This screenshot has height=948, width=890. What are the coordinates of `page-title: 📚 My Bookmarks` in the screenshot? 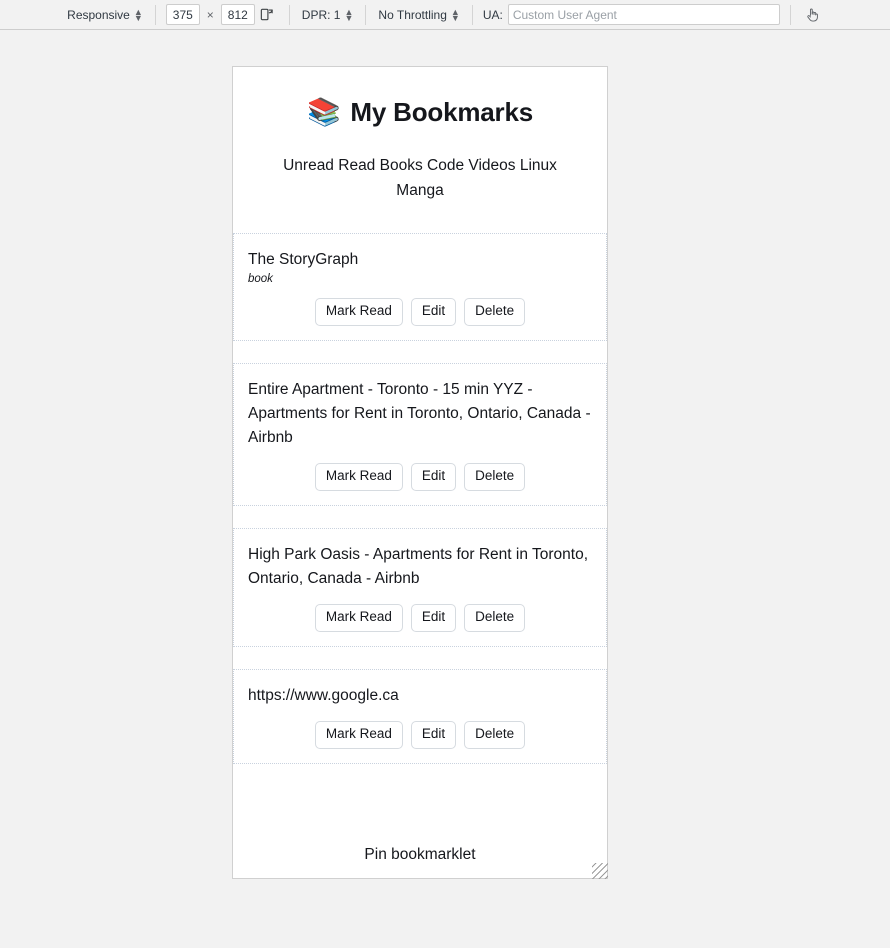 It's located at (420, 112).